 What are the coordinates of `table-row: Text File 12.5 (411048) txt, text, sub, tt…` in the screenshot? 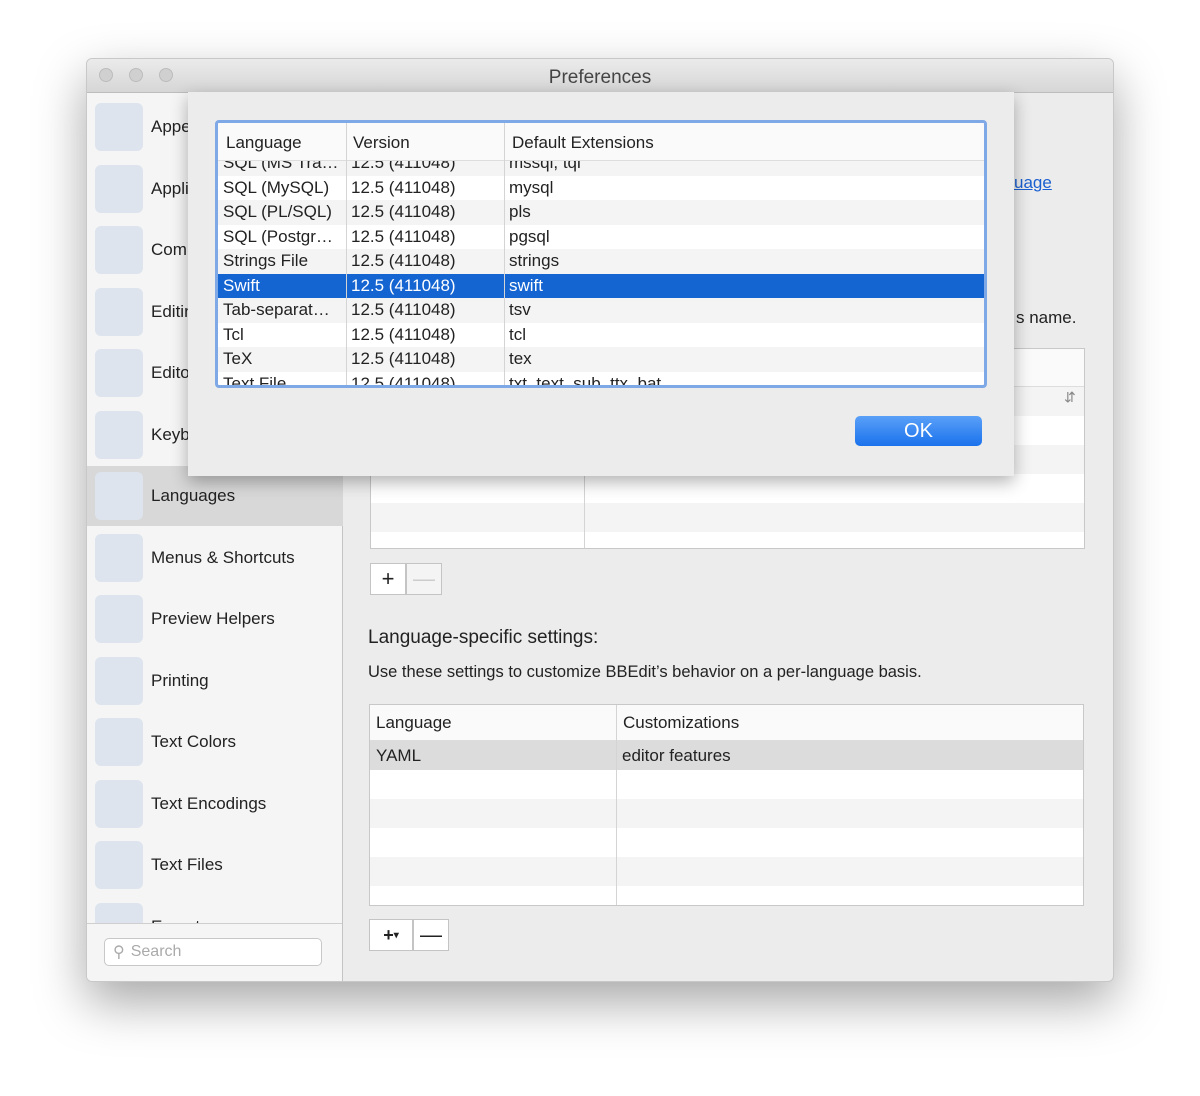 It's located at (601, 379).